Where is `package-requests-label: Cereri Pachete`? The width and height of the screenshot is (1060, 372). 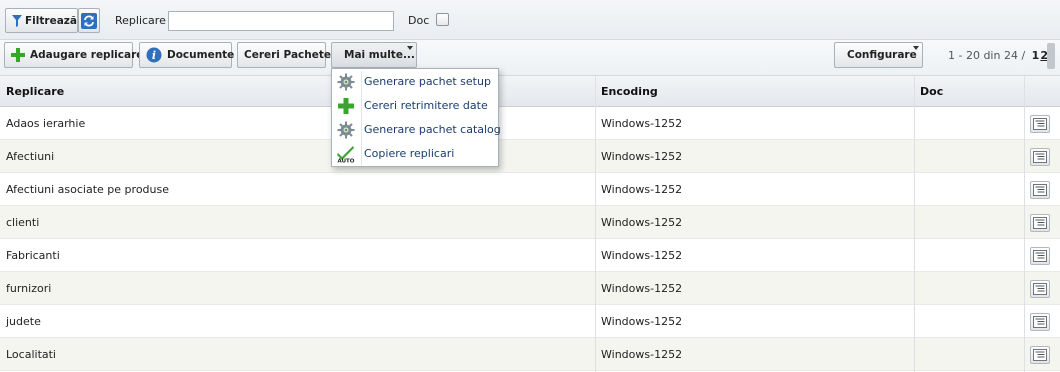 package-requests-label: Cereri Pachete is located at coordinates (288, 55).